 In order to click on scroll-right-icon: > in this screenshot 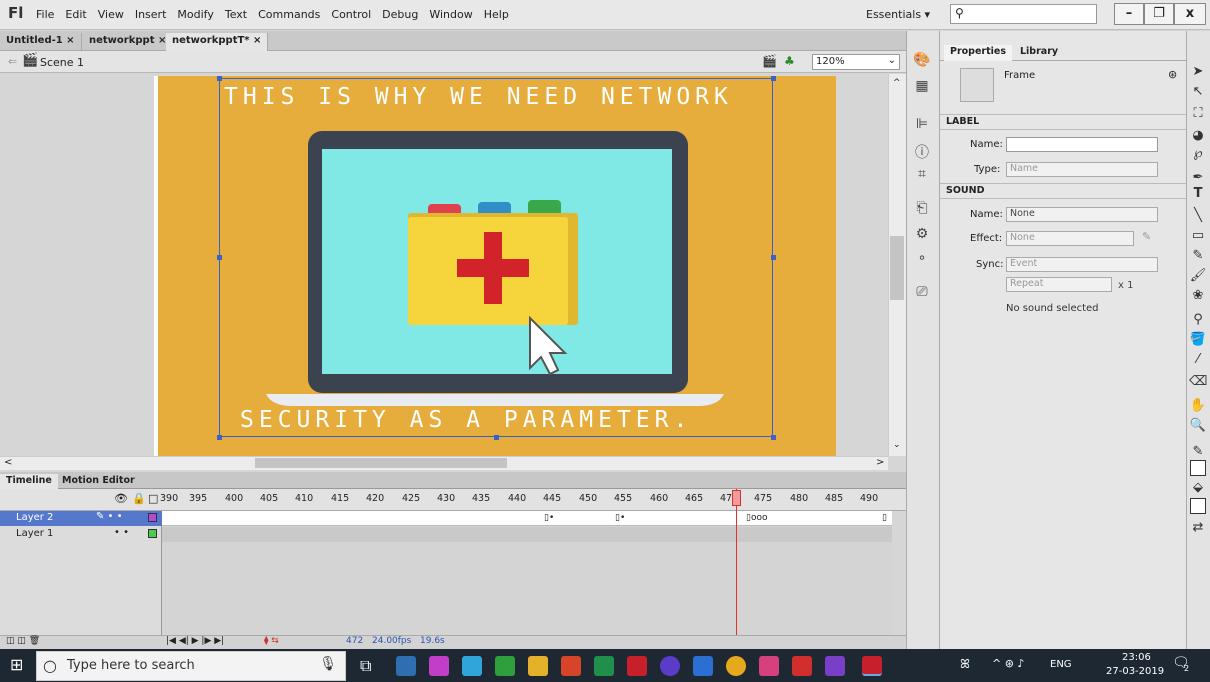, I will do `click(880, 462)`.